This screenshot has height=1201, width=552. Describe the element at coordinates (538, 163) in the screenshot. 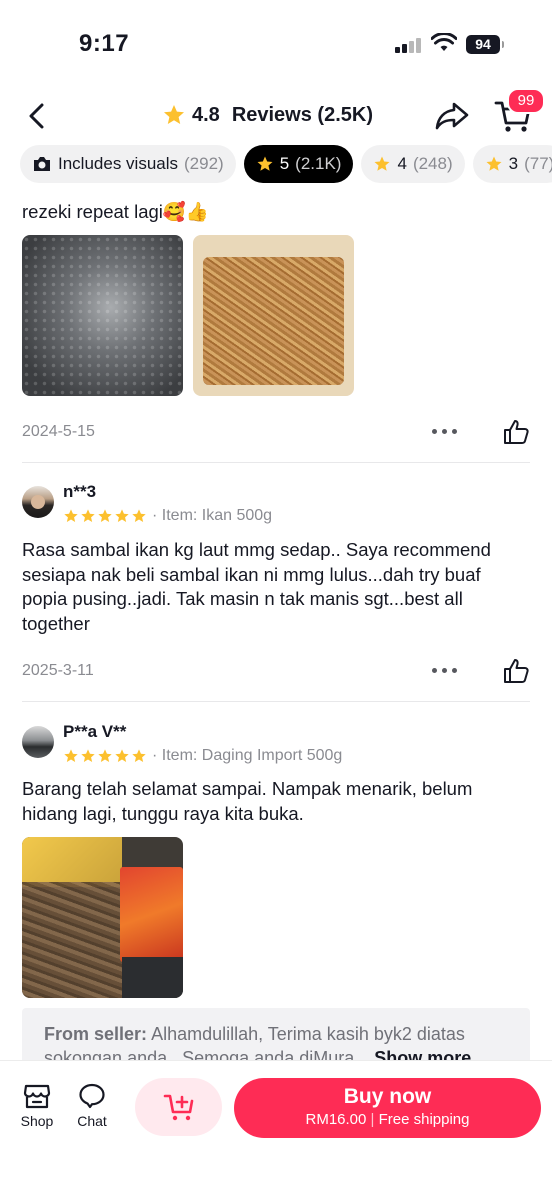

I see `filter-count: (77)` at that location.